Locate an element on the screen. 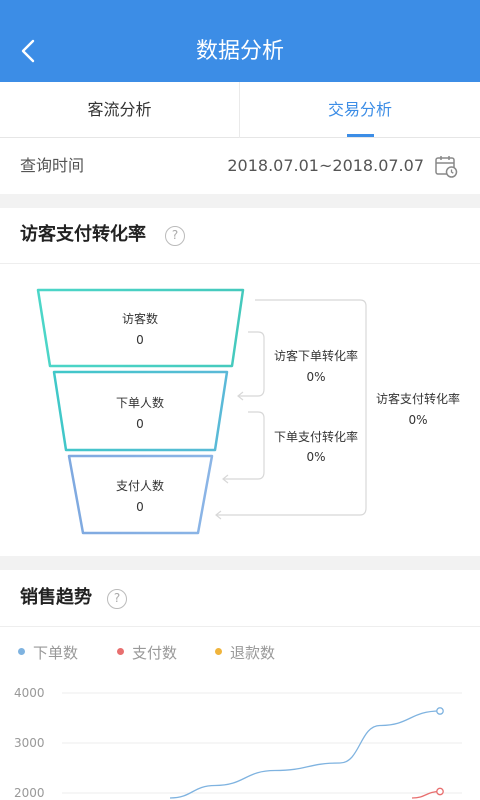  stage-payments-label: 支付人数 is located at coordinates (139, 486).